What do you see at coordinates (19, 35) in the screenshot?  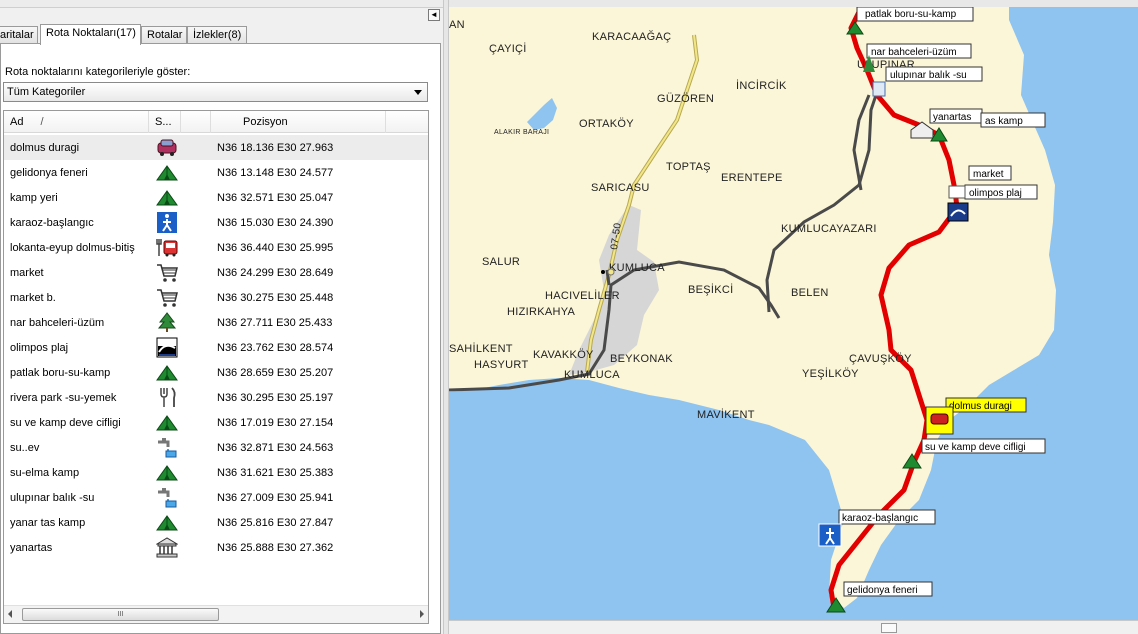 I see `tab-maps: aritalar` at bounding box center [19, 35].